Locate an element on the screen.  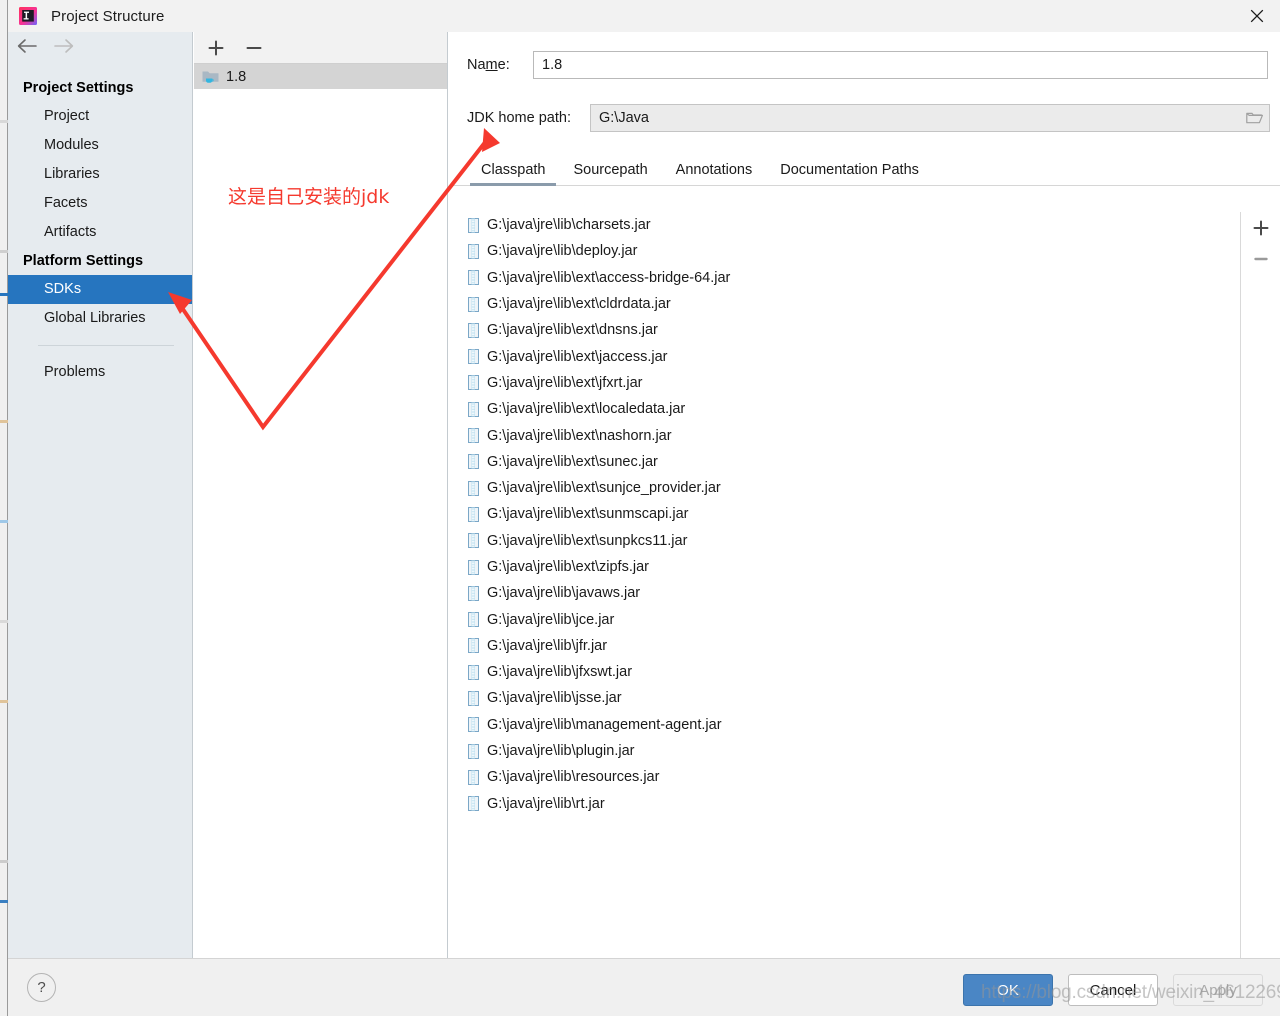
jdk-home-path-label: JDK home path: is located at coordinates (519, 118).